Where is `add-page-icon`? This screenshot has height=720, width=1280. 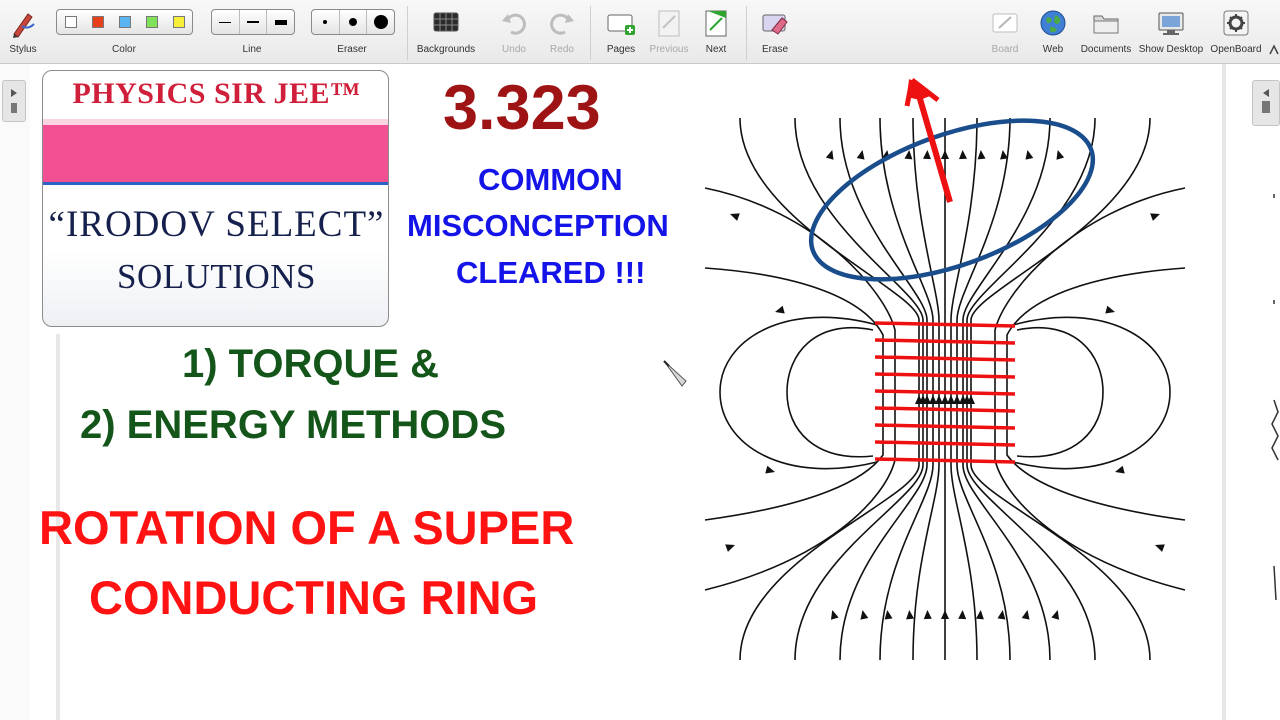
add-page-icon is located at coordinates (621, 24).